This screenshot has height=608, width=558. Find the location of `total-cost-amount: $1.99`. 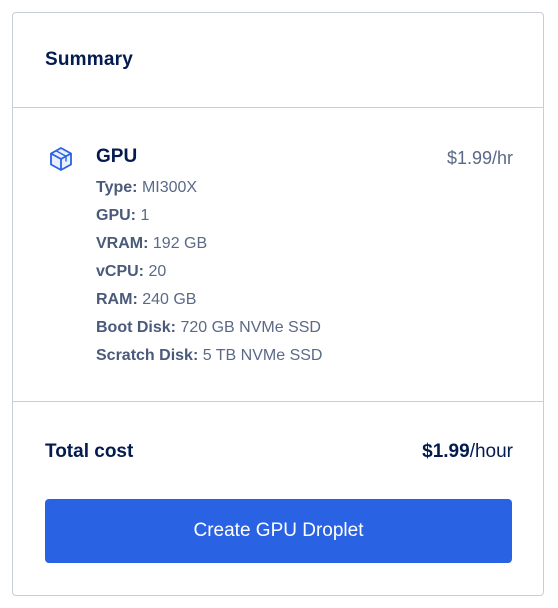

total-cost-amount: $1.99 is located at coordinates (446, 451).